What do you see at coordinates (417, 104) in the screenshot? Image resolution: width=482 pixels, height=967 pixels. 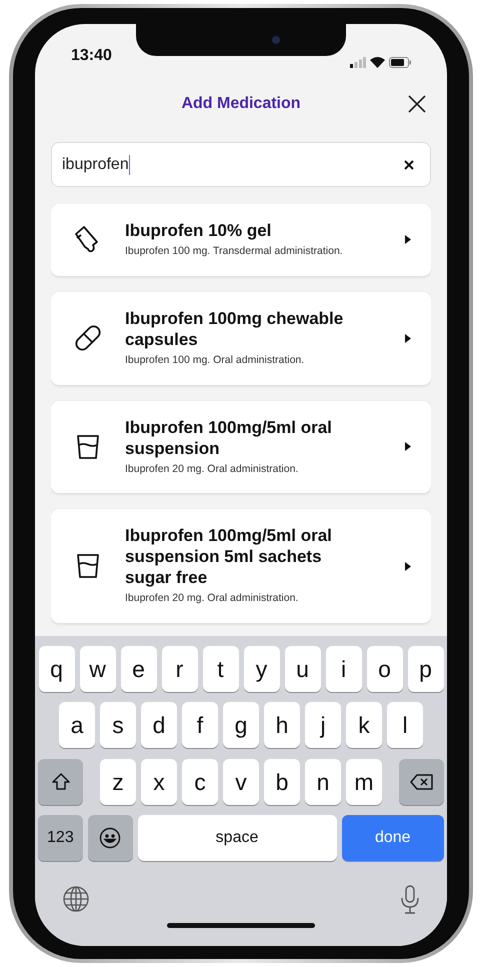 I see `close-icon` at bounding box center [417, 104].